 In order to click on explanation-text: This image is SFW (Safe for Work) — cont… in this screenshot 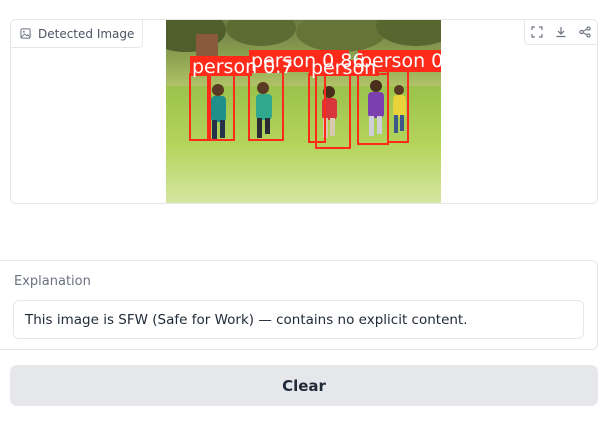, I will do `click(246, 319)`.